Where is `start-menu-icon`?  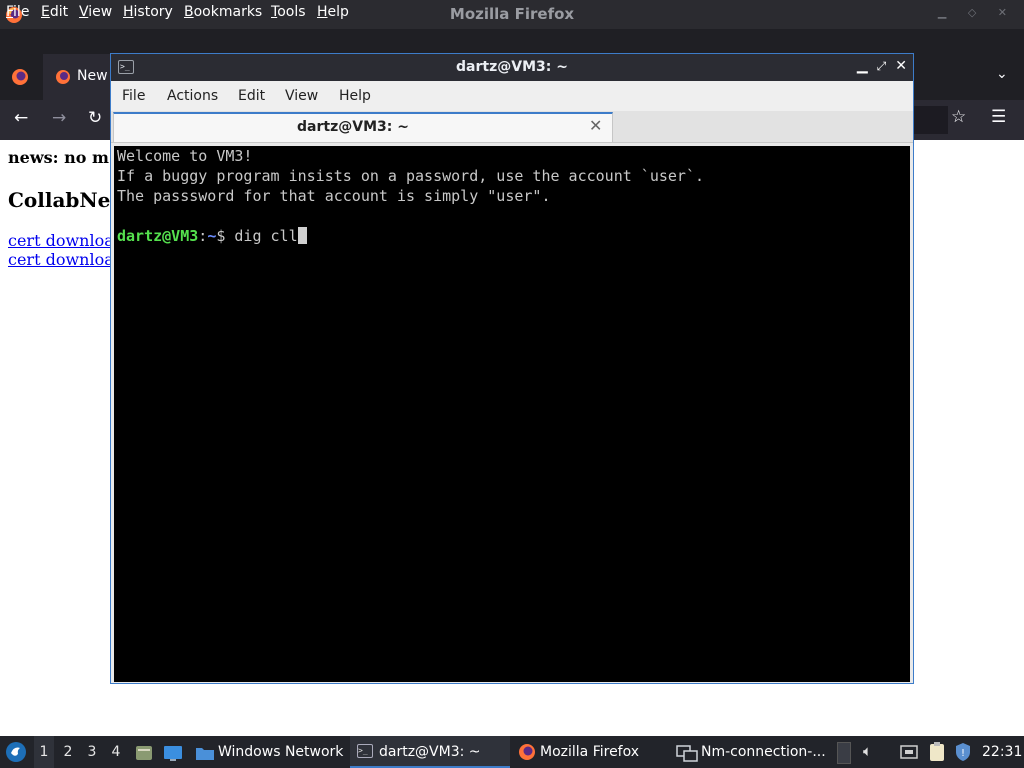 start-menu-icon is located at coordinates (16, 752).